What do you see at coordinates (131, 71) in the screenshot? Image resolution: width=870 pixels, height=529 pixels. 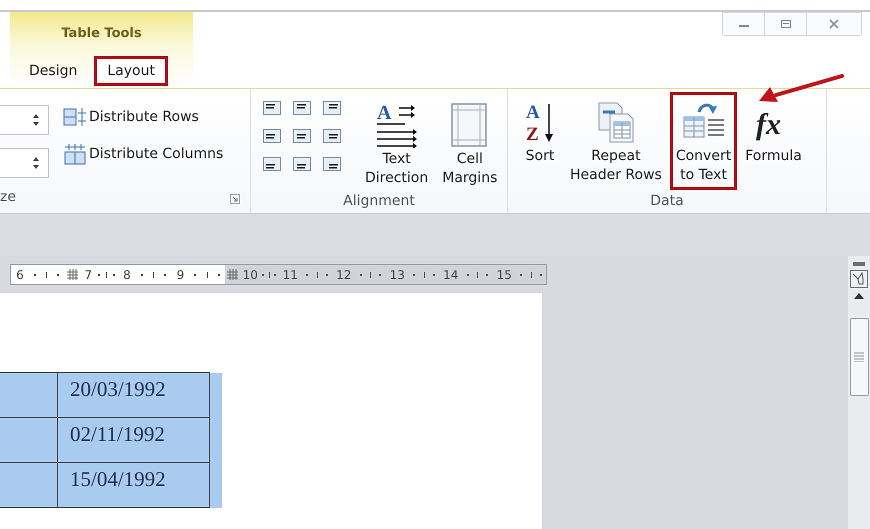 I see `ribbon-tab: Layout` at bounding box center [131, 71].